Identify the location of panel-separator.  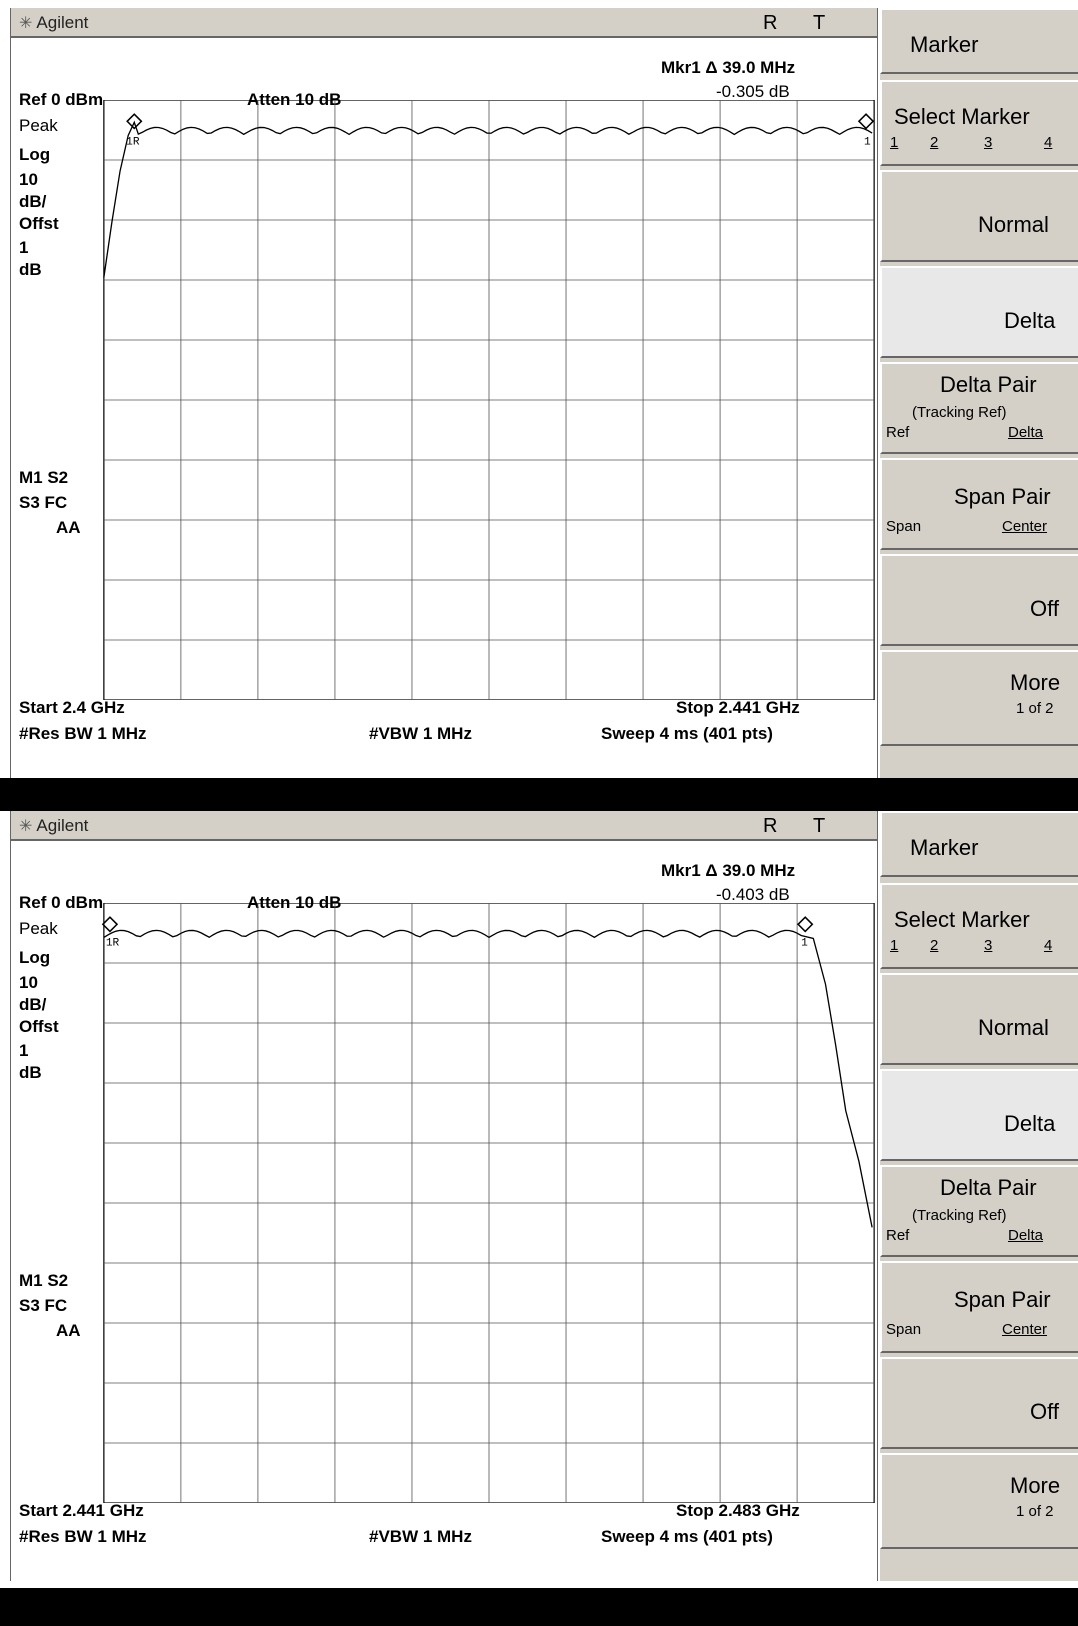
(539, 794).